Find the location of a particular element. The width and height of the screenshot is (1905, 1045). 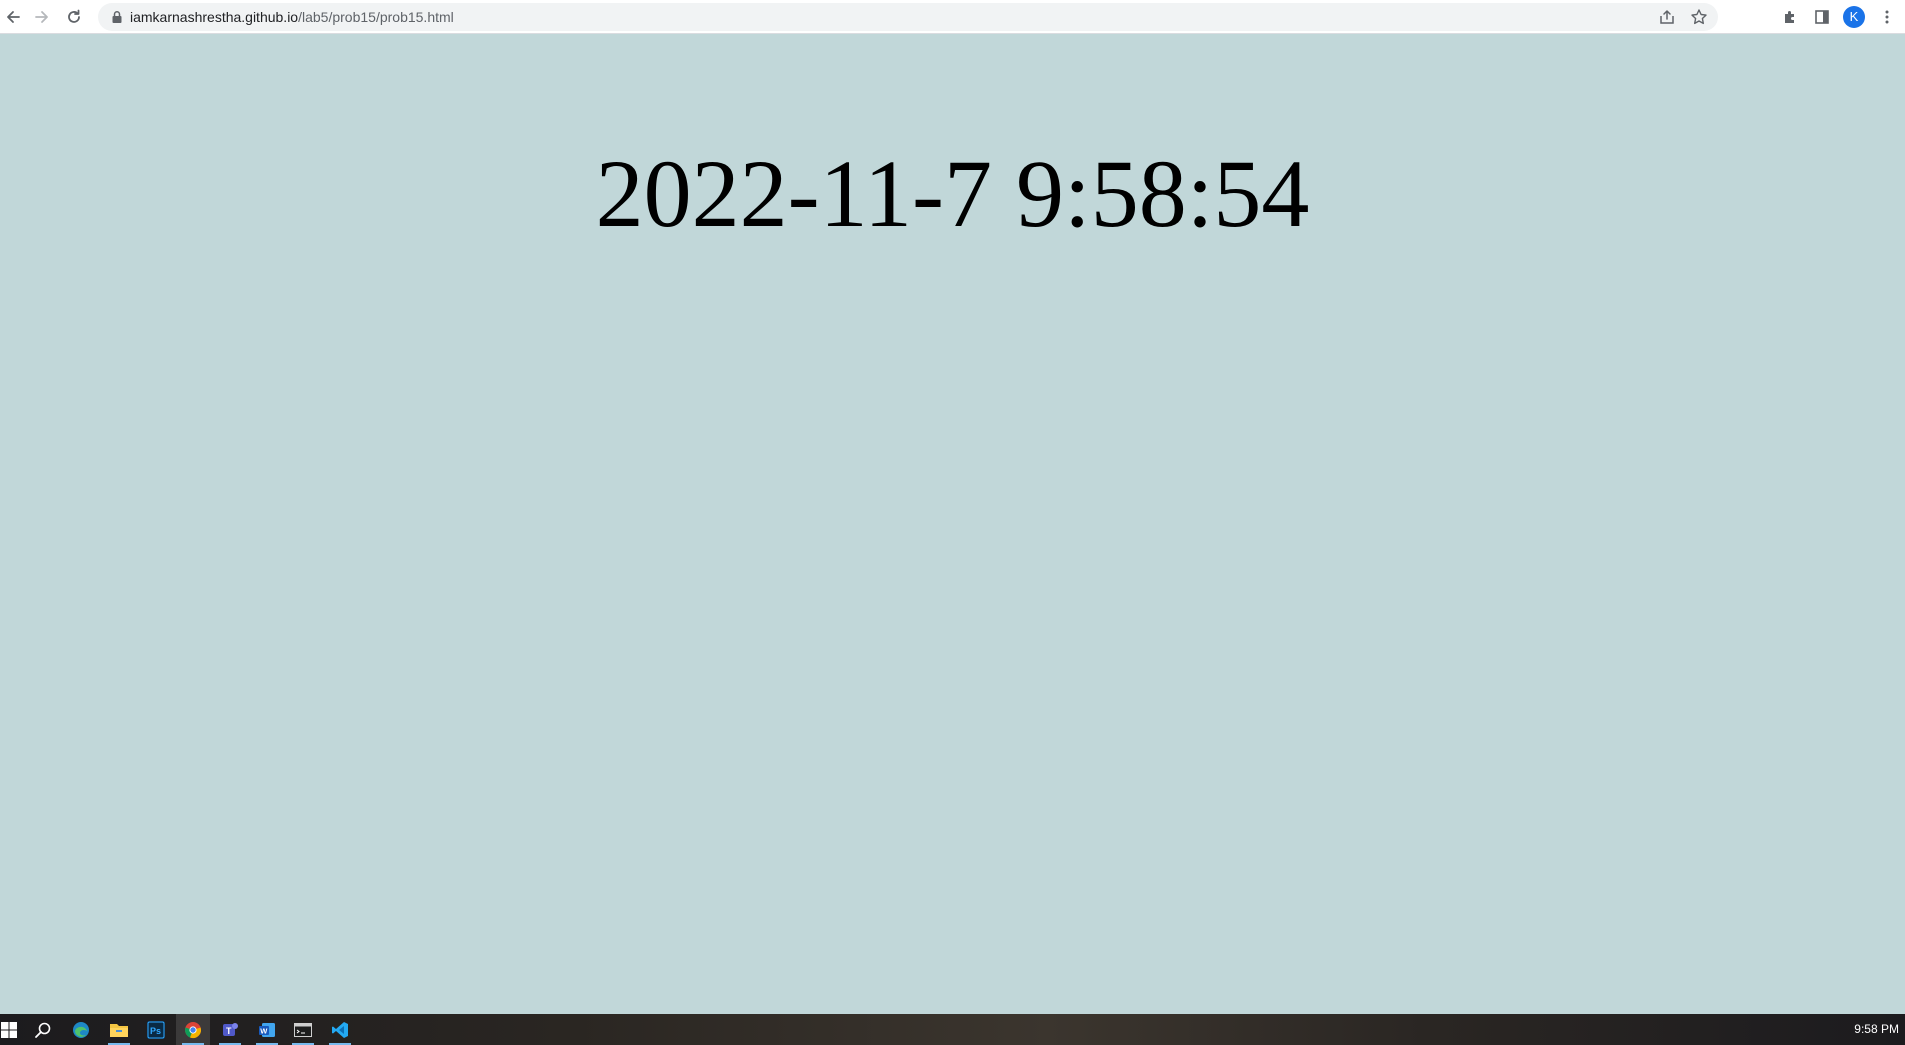

search-icon is located at coordinates (43, 1030).